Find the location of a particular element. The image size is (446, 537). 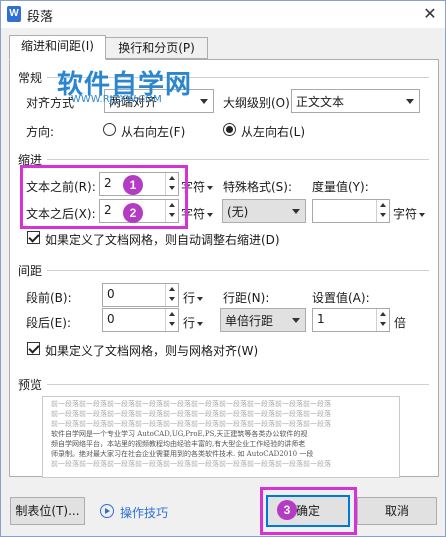

step-badge-2: 2 is located at coordinates (133, 213).